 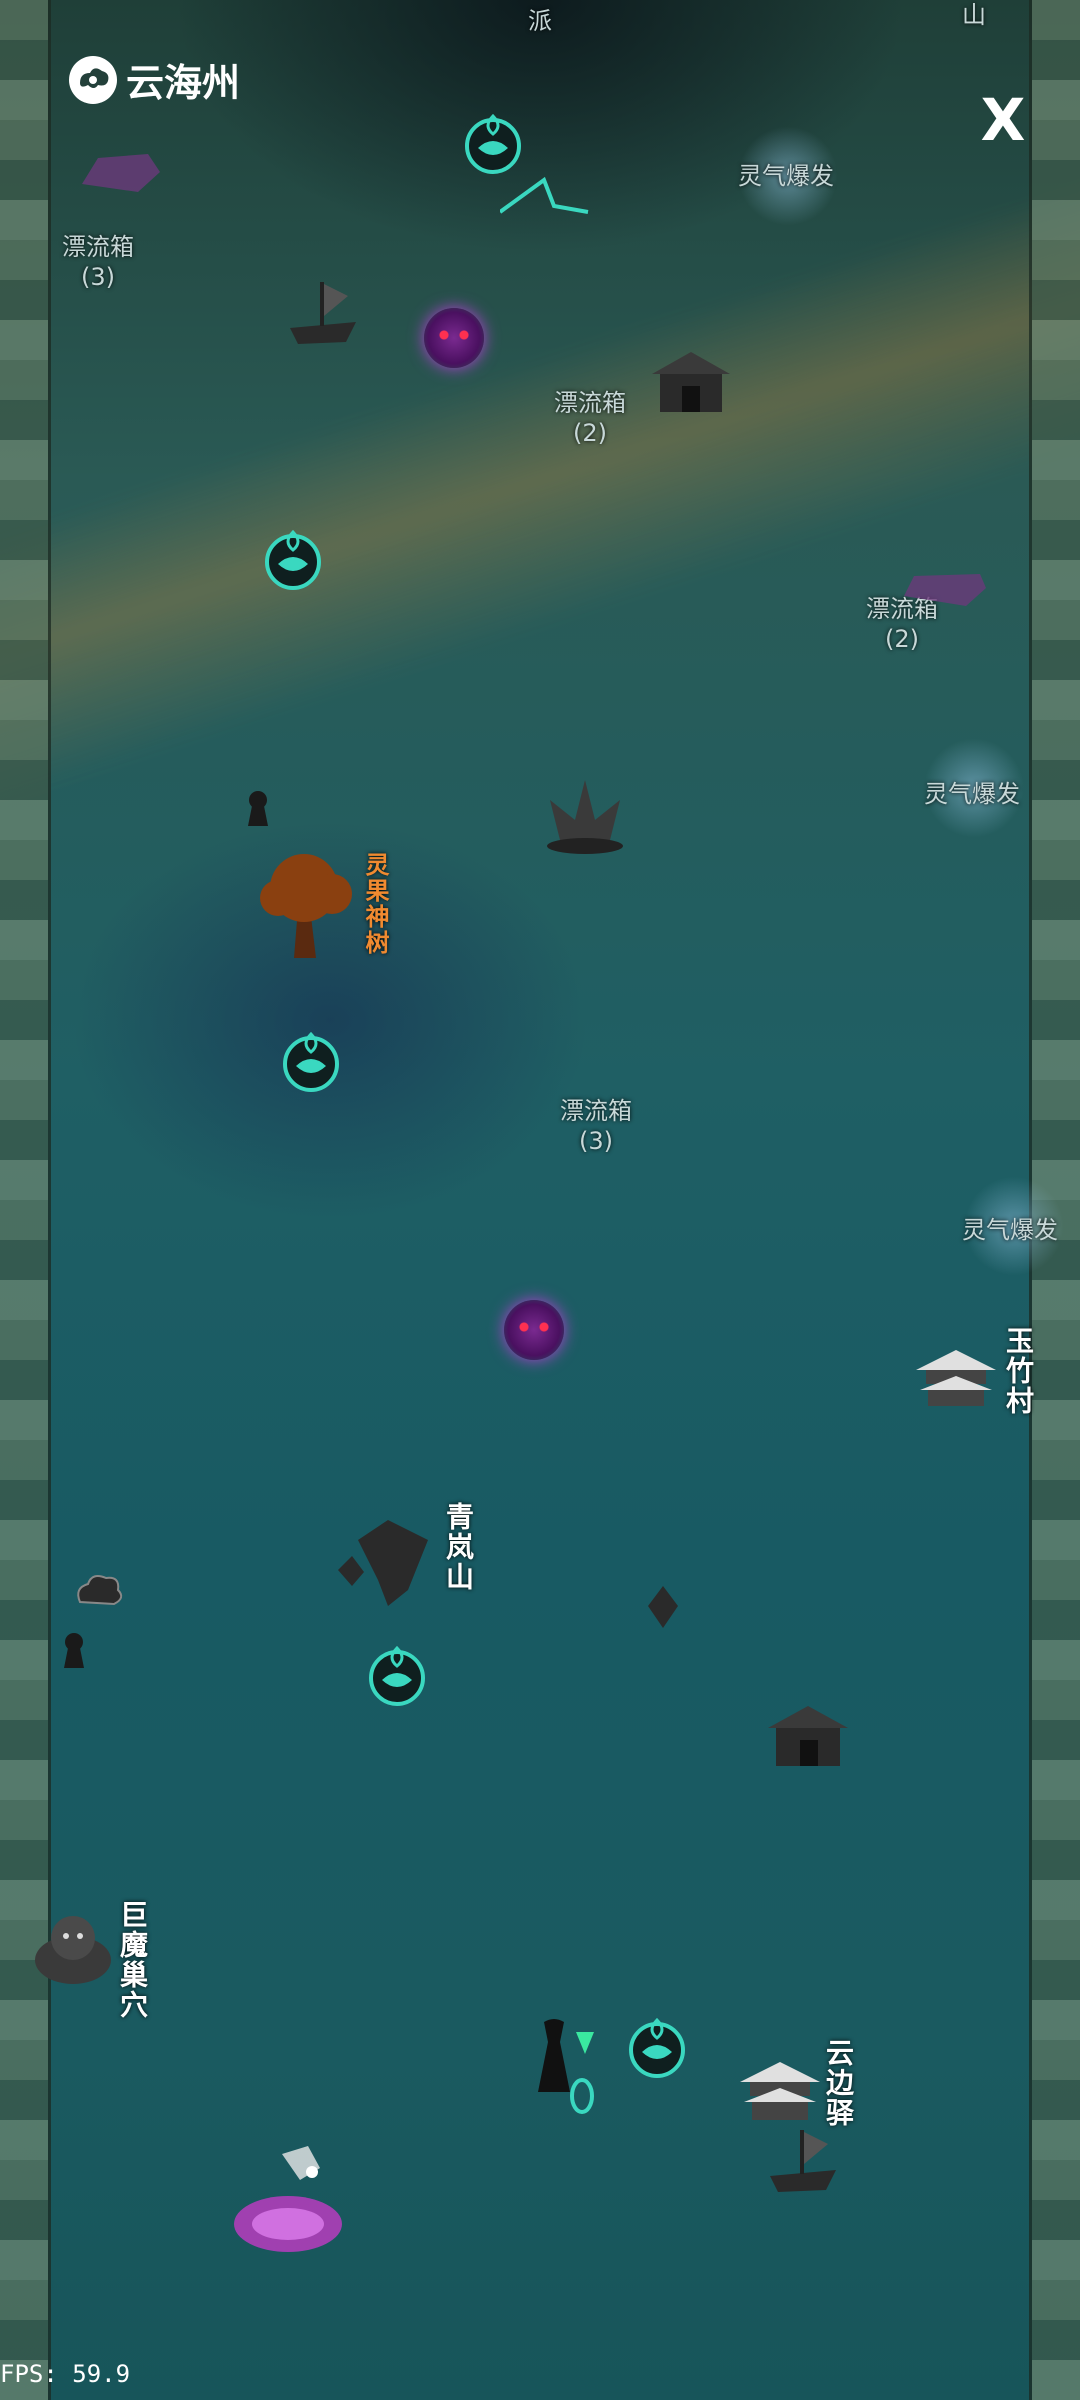 I want to click on station-label: 云边驿, so click(x=838, y=2083).